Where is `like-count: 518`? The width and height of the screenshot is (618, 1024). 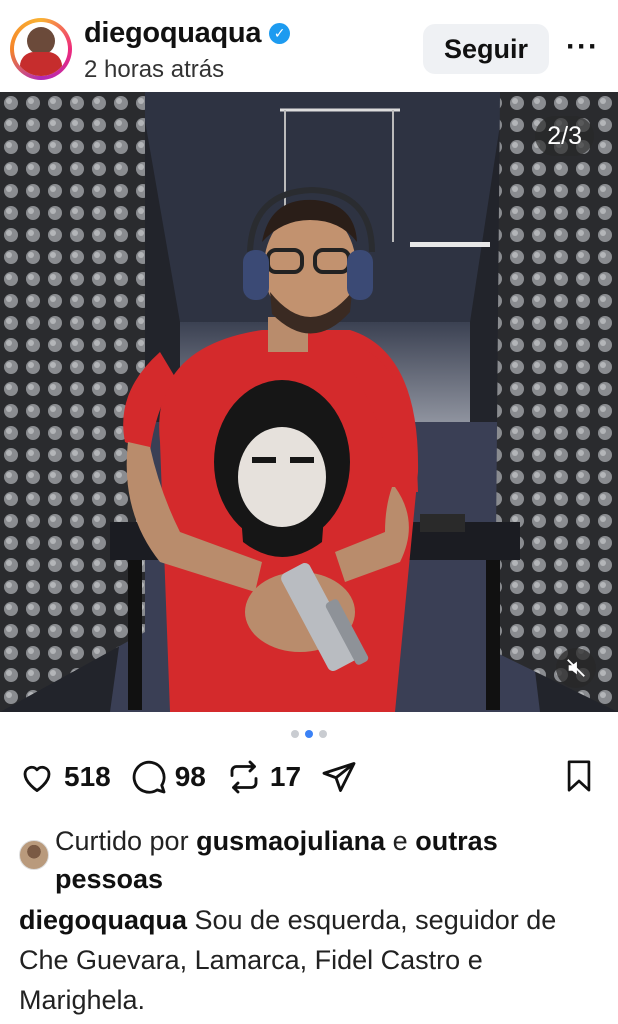 like-count: 518 is located at coordinates (87, 777).